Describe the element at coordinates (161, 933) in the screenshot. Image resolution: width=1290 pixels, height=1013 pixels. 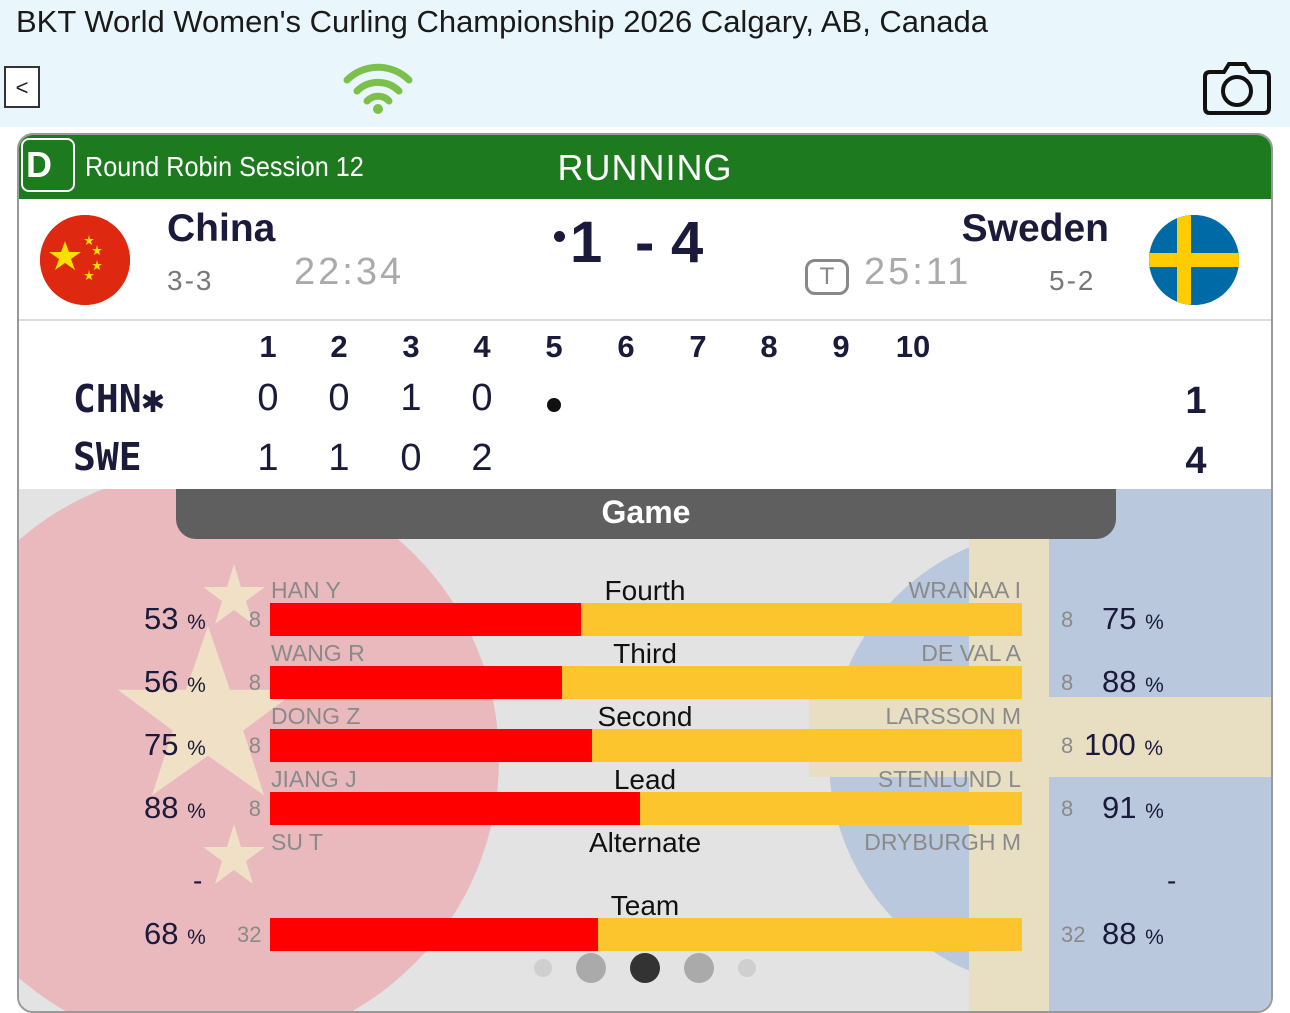
I see `percentage-value: 68` at that location.